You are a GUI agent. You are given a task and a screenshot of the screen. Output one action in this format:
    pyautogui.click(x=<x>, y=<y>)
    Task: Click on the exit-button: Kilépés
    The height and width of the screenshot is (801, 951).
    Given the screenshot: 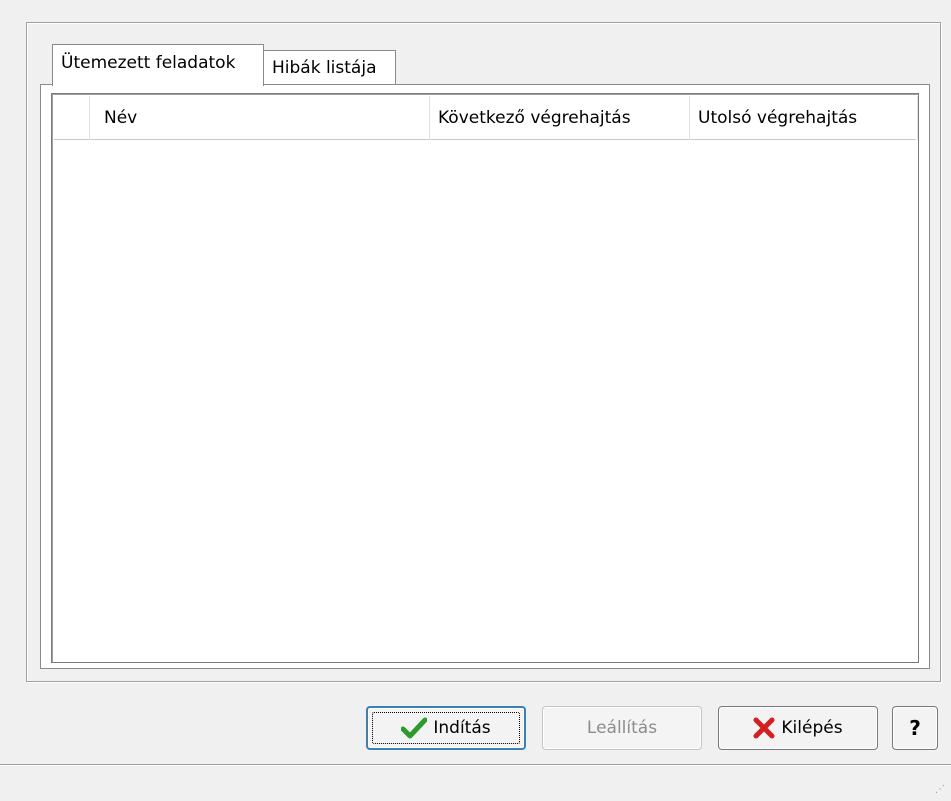 What is the action you would take?
    pyautogui.click(x=798, y=728)
    